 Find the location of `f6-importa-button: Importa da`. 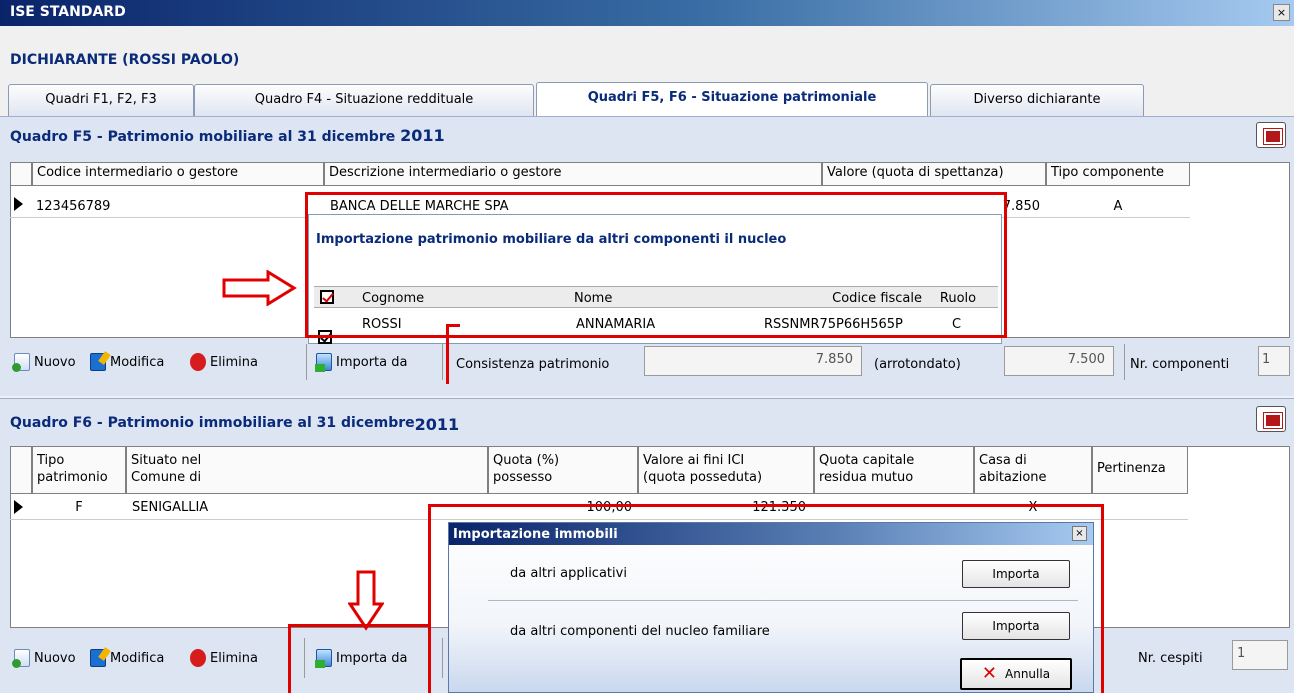

f6-importa-button: Importa da is located at coordinates (361, 658).